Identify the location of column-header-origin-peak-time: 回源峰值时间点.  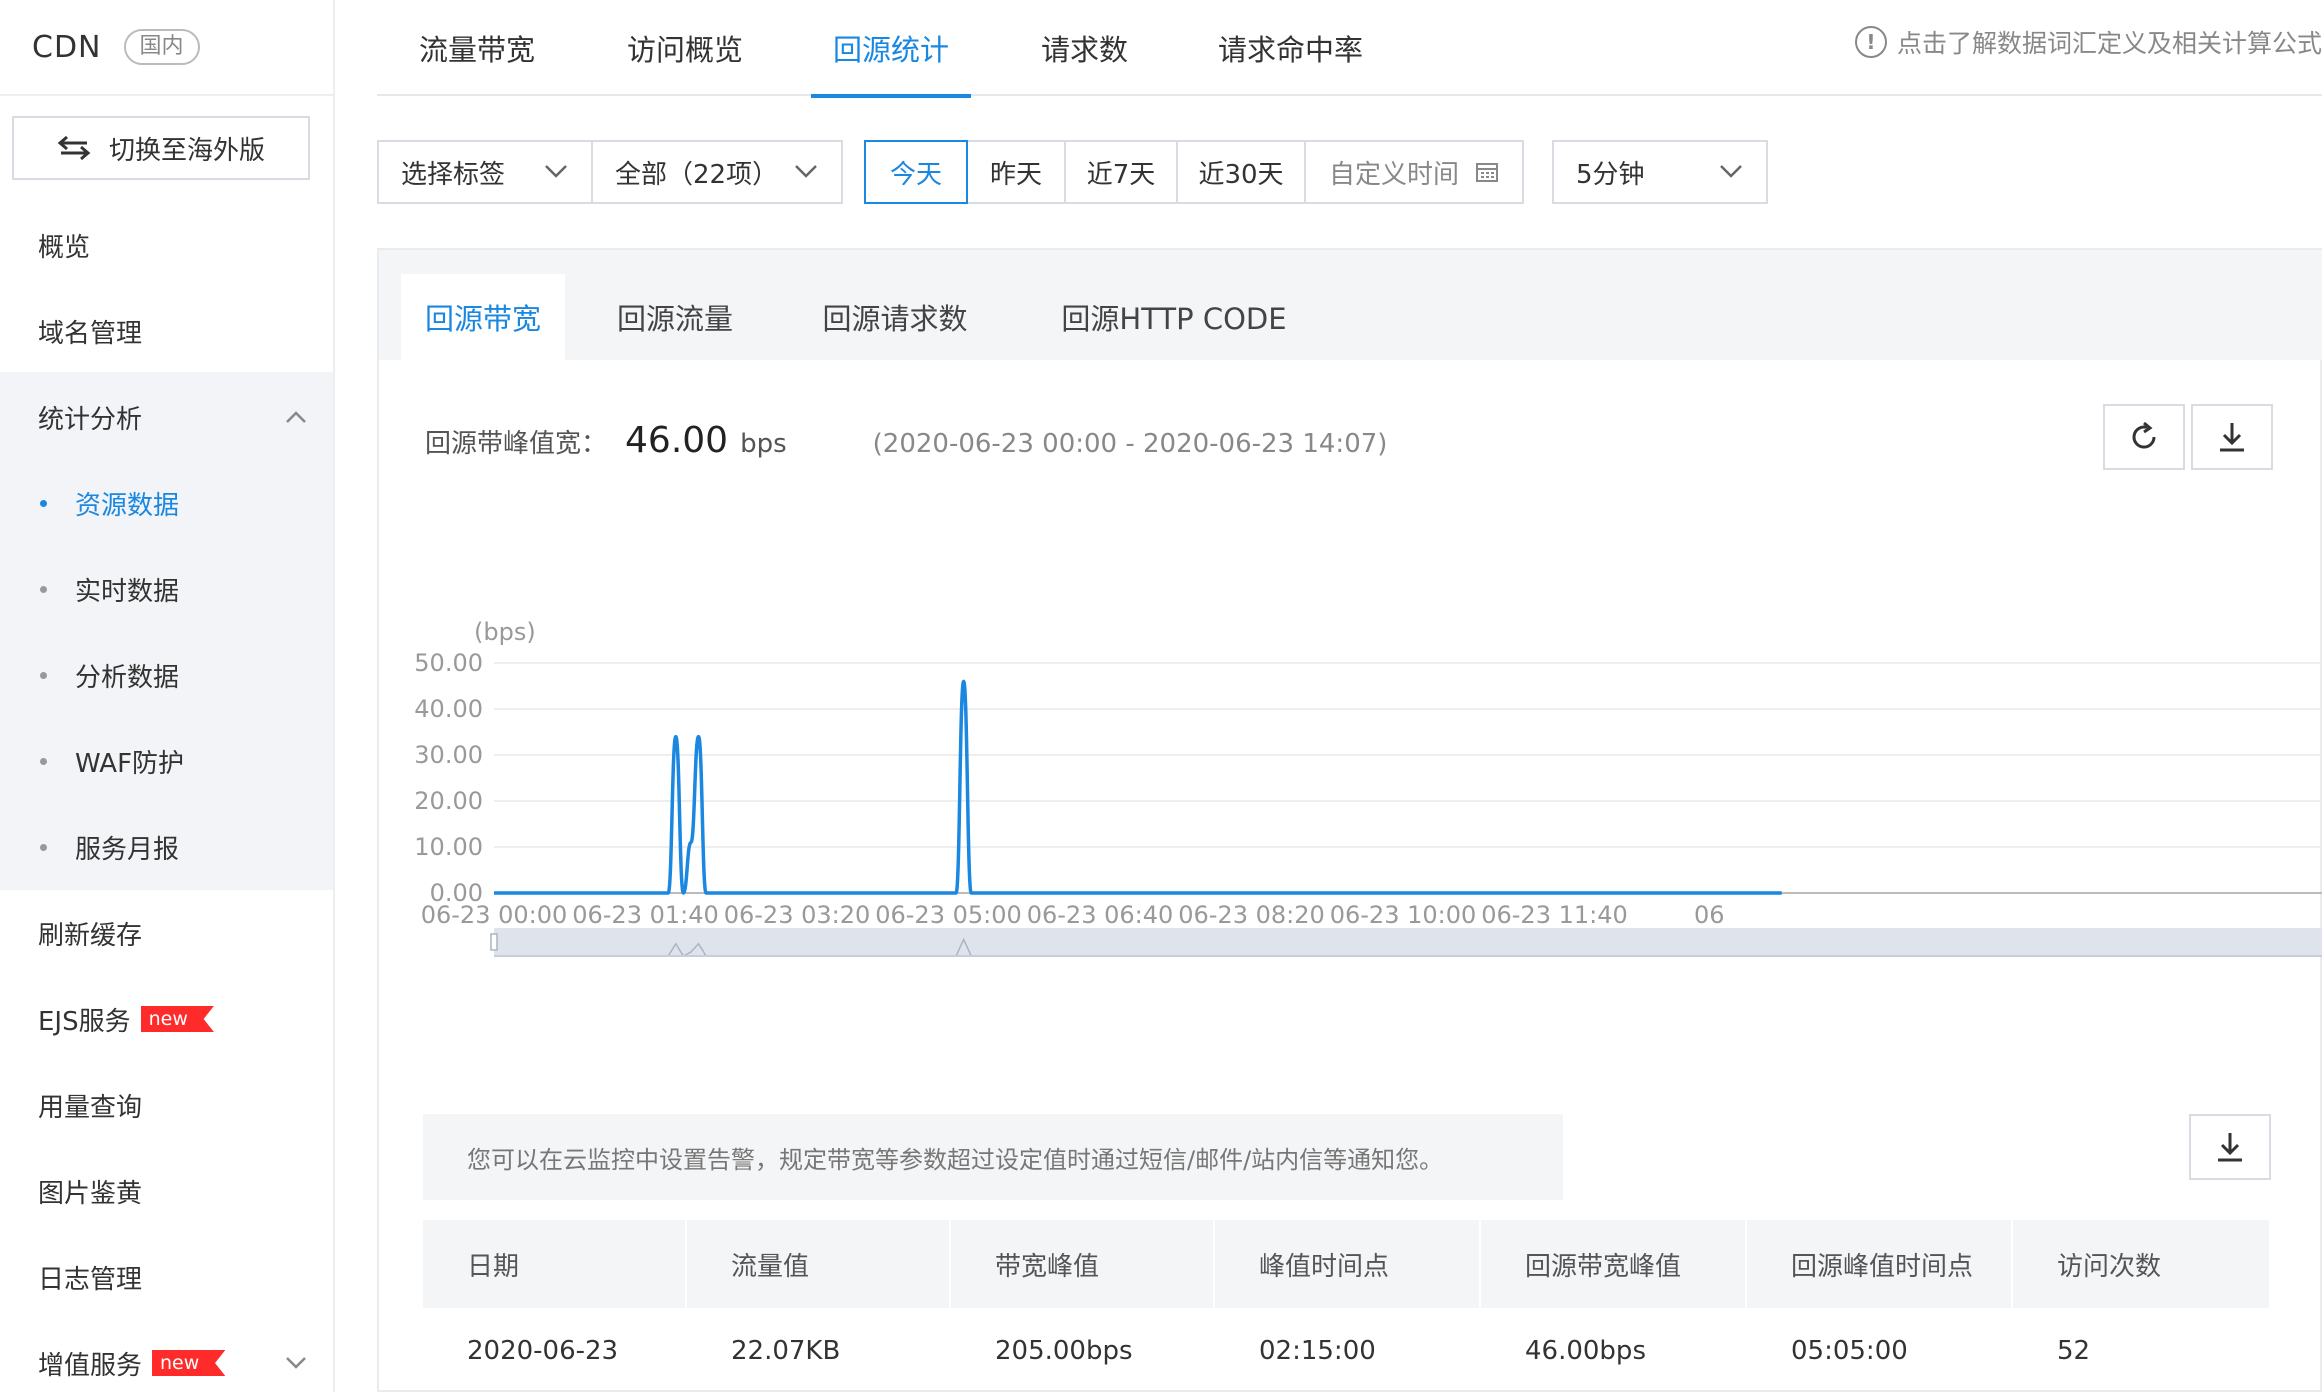
(1880, 1264).